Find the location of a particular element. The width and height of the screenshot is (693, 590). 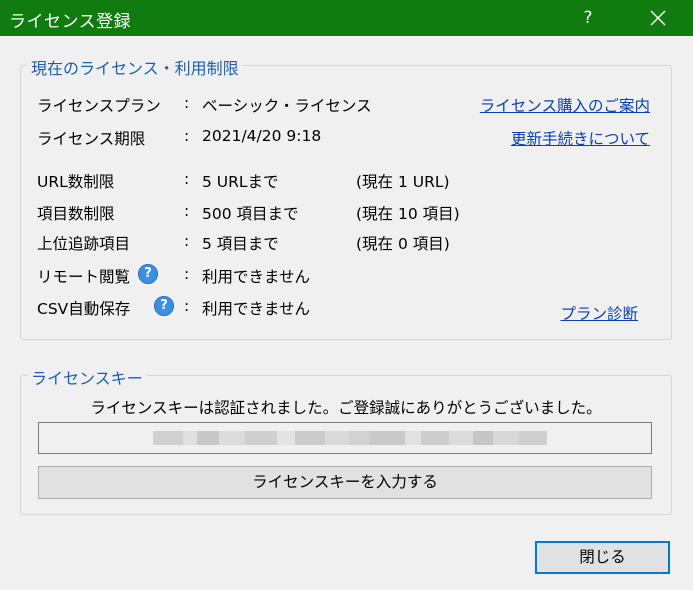

close-icon is located at coordinates (658, 18).